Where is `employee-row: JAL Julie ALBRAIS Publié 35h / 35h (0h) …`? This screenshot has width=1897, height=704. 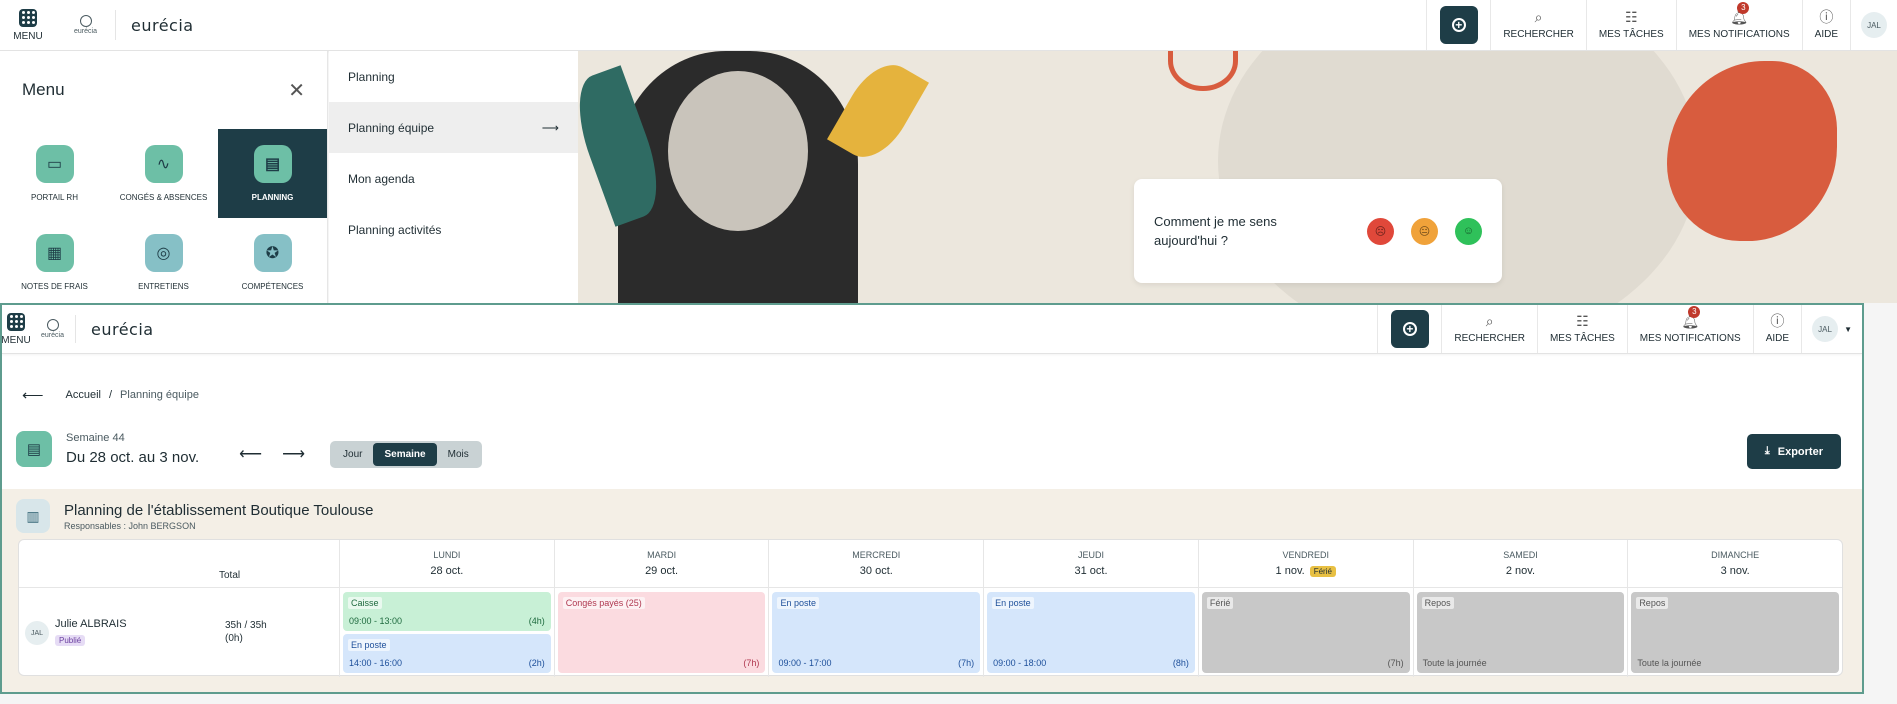
employee-row: JAL Julie ALBRAIS Publié 35h / 35h (0h) … is located at coordinates (930, 632).